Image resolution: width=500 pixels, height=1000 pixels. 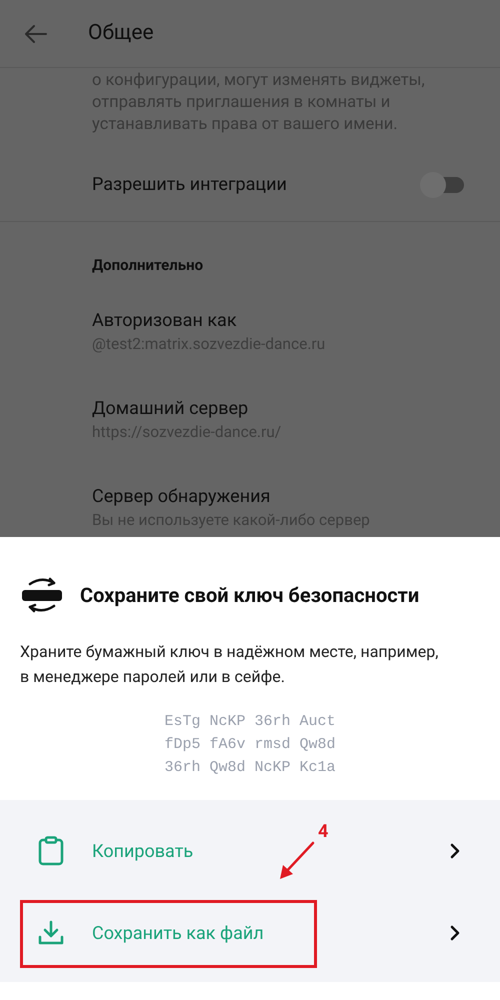 I want to click on recovery-key-line: 36rh Qw8d NcKP Kc1a, so click(x=250, y=768).